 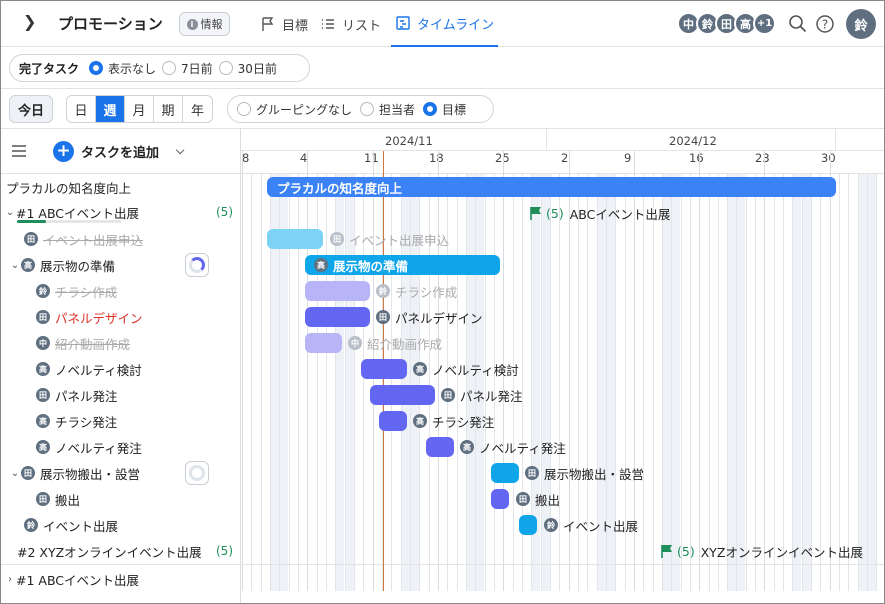 What do you see at coordinates (120, 447) in the screenshot?
I see `task-row: 高 ノベルティ発注` at bounding box center [120, 447].